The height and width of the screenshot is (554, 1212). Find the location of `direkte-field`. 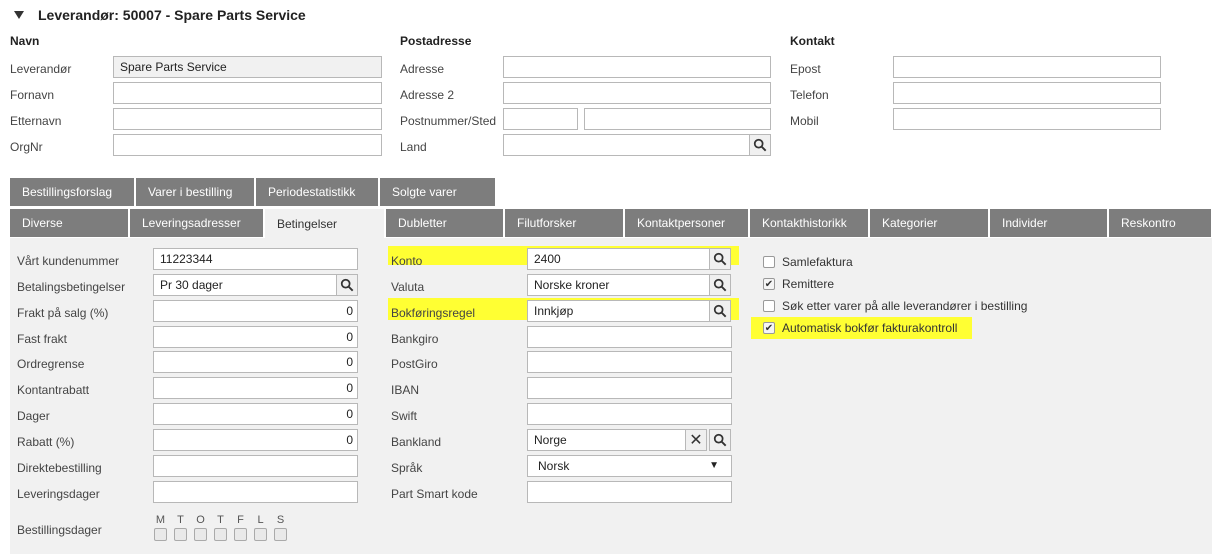

direkte-field is located at coordinates (255, 466).